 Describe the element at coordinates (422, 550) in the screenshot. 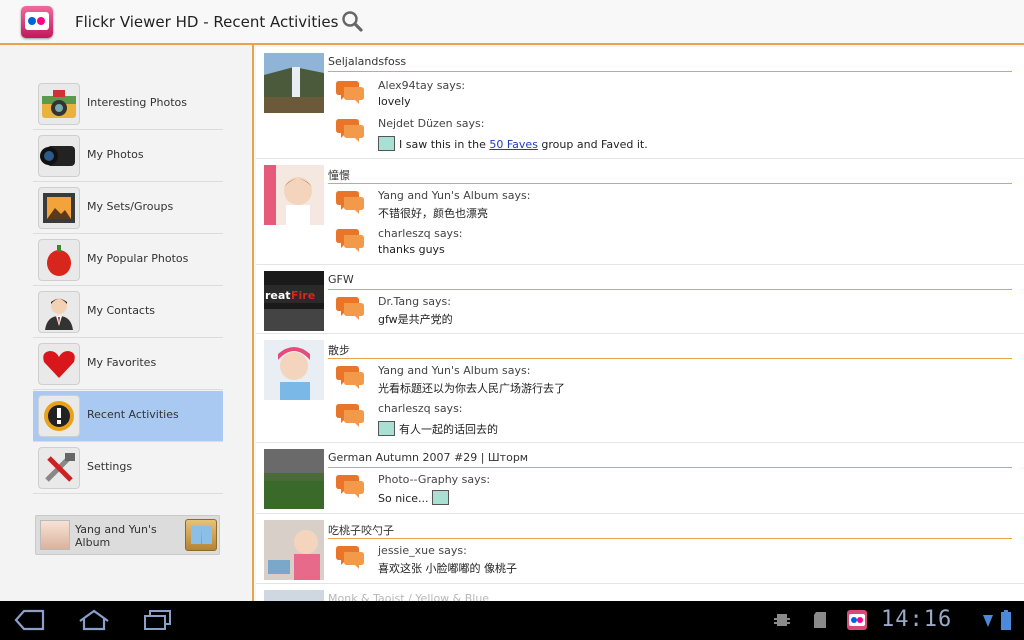

I see `comment-author: jessie_xue says:` at that location.